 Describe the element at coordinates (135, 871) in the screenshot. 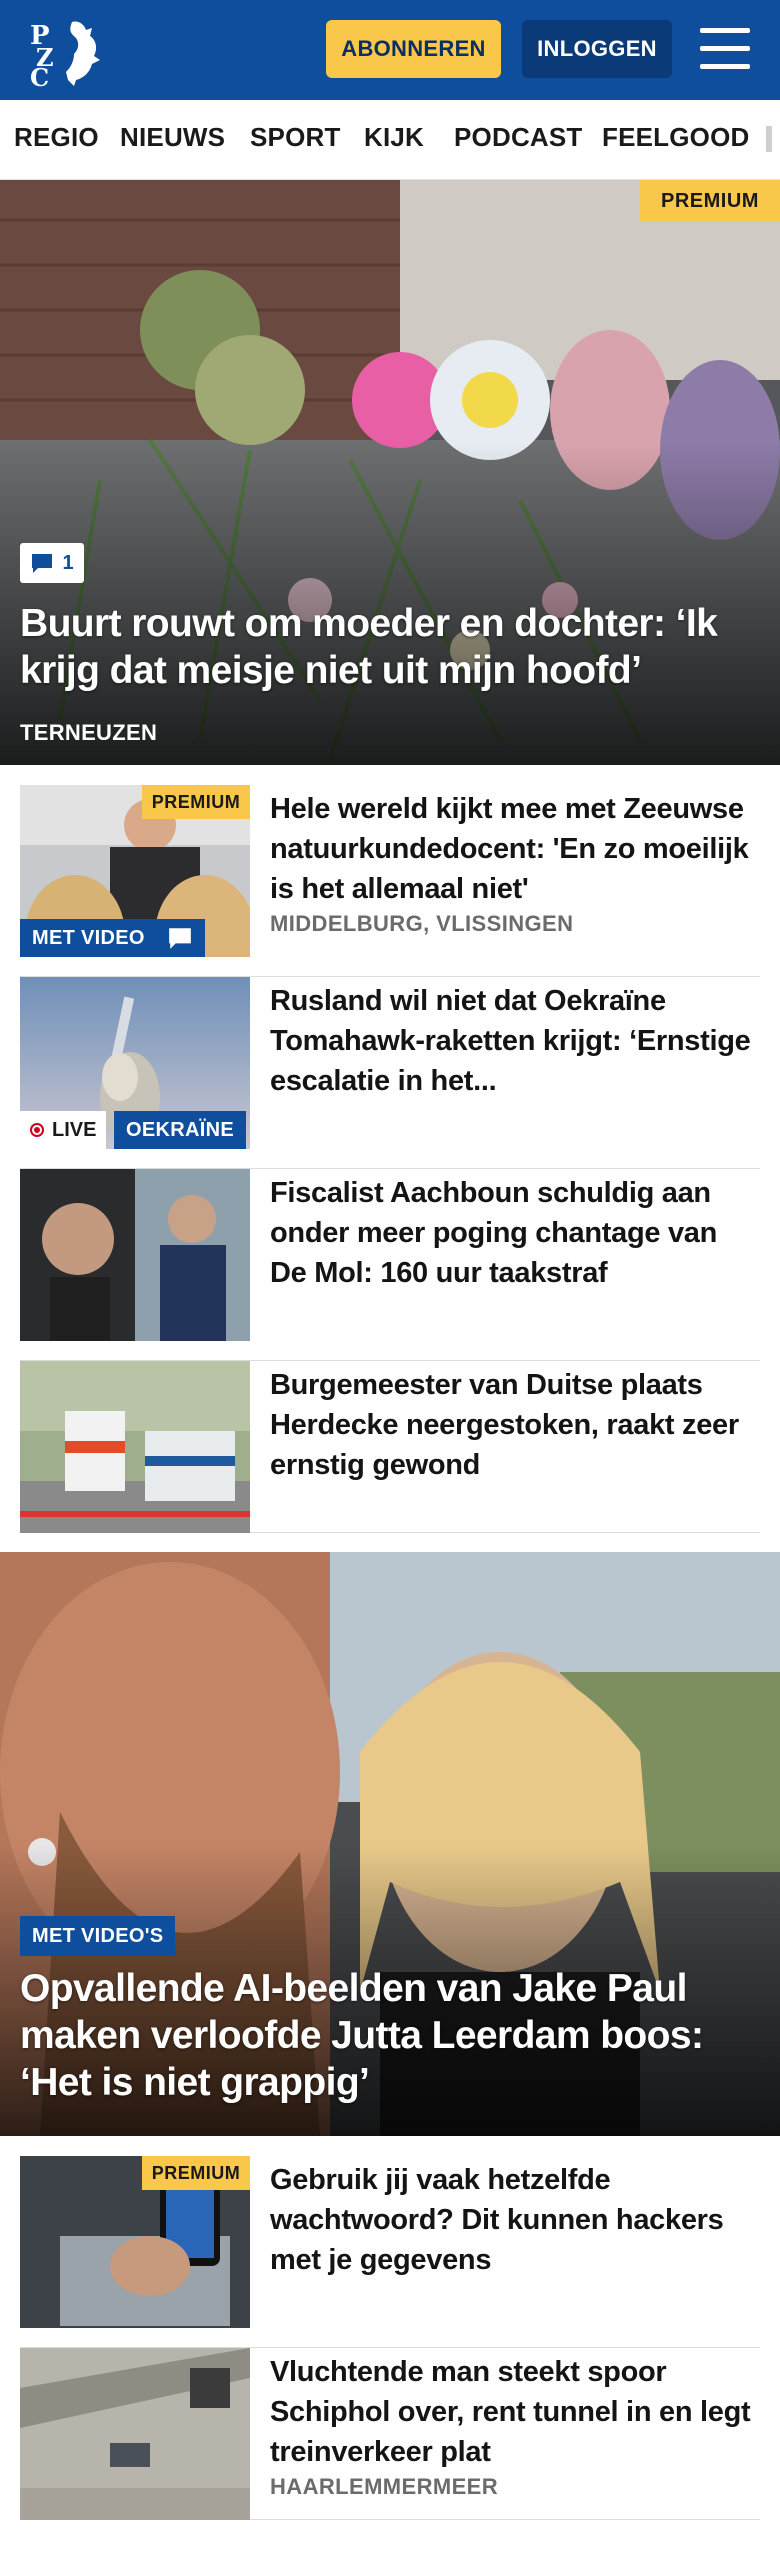

I see `article-thumbnail: PREMIUM MET VIDEO` at that location.